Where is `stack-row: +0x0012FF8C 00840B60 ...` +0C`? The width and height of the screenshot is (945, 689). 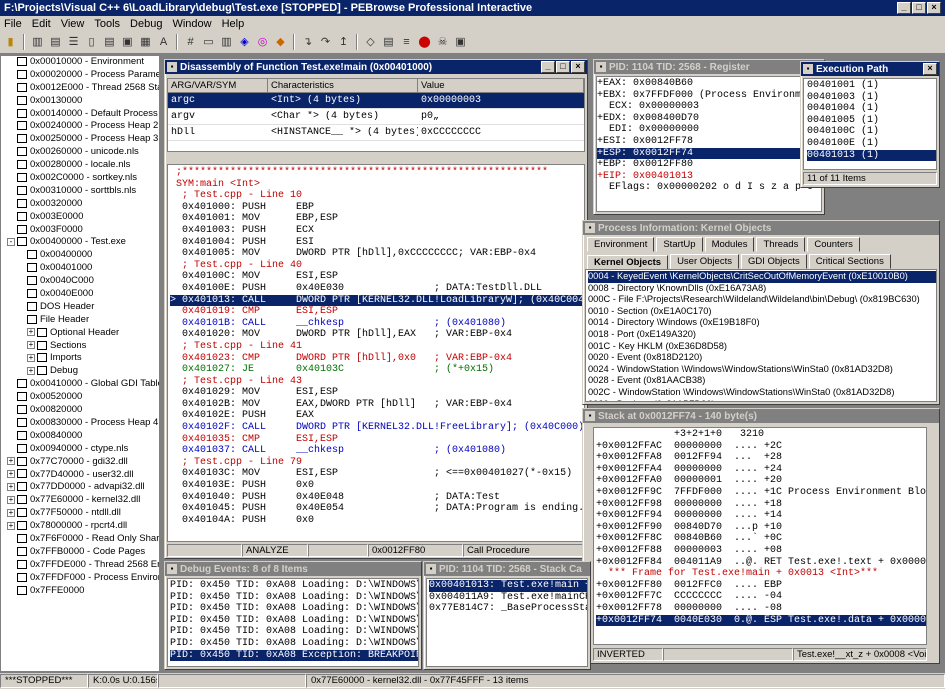
stack-row: +0x0012FF8C 00840B60 ...` +0C is located at coordinates (761, 539).